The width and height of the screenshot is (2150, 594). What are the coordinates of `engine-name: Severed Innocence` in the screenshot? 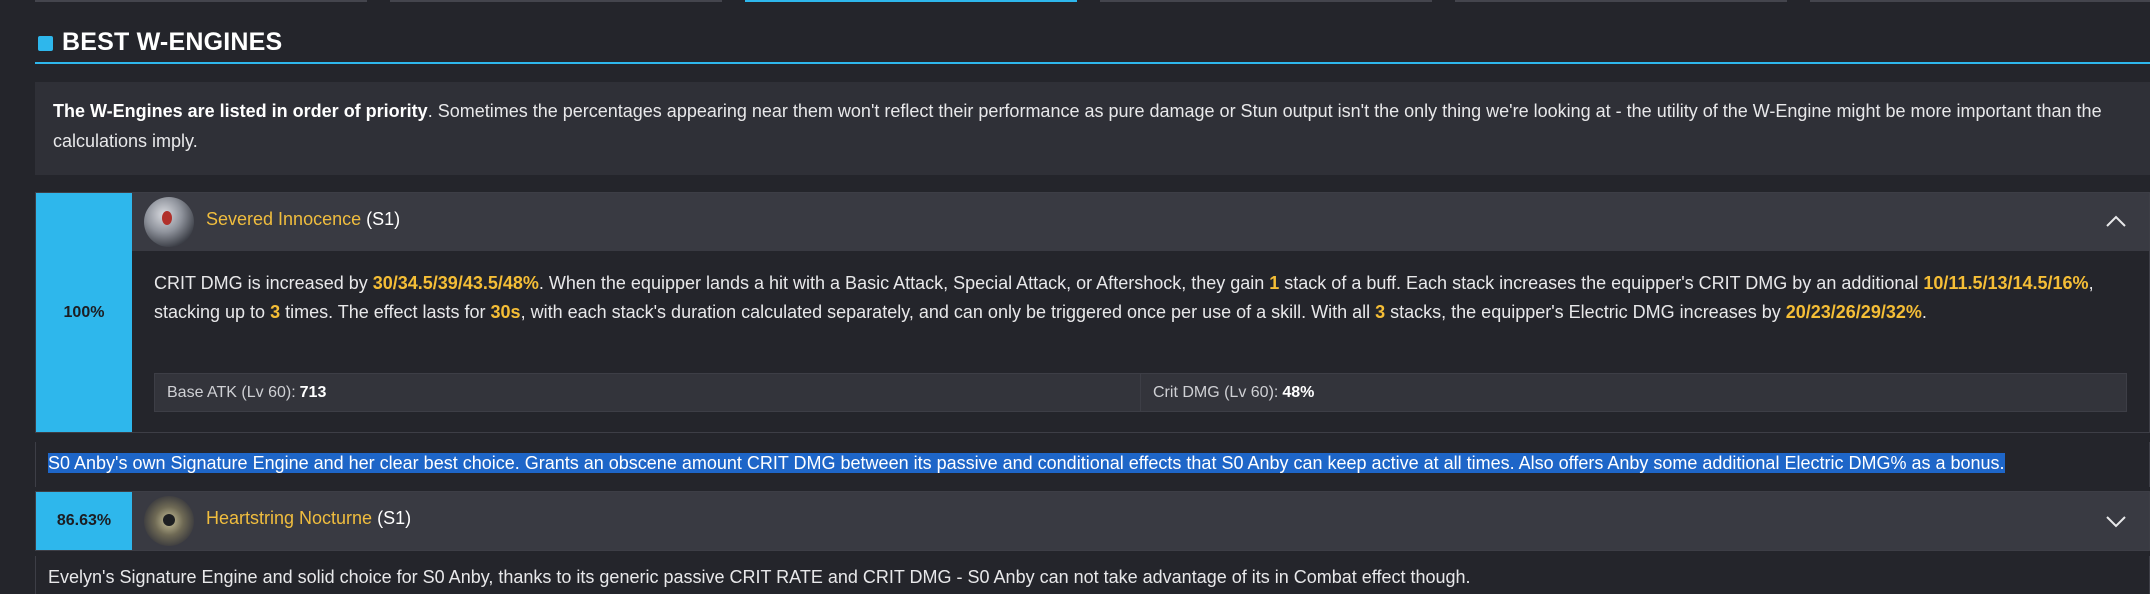 It's located at (284, 219).